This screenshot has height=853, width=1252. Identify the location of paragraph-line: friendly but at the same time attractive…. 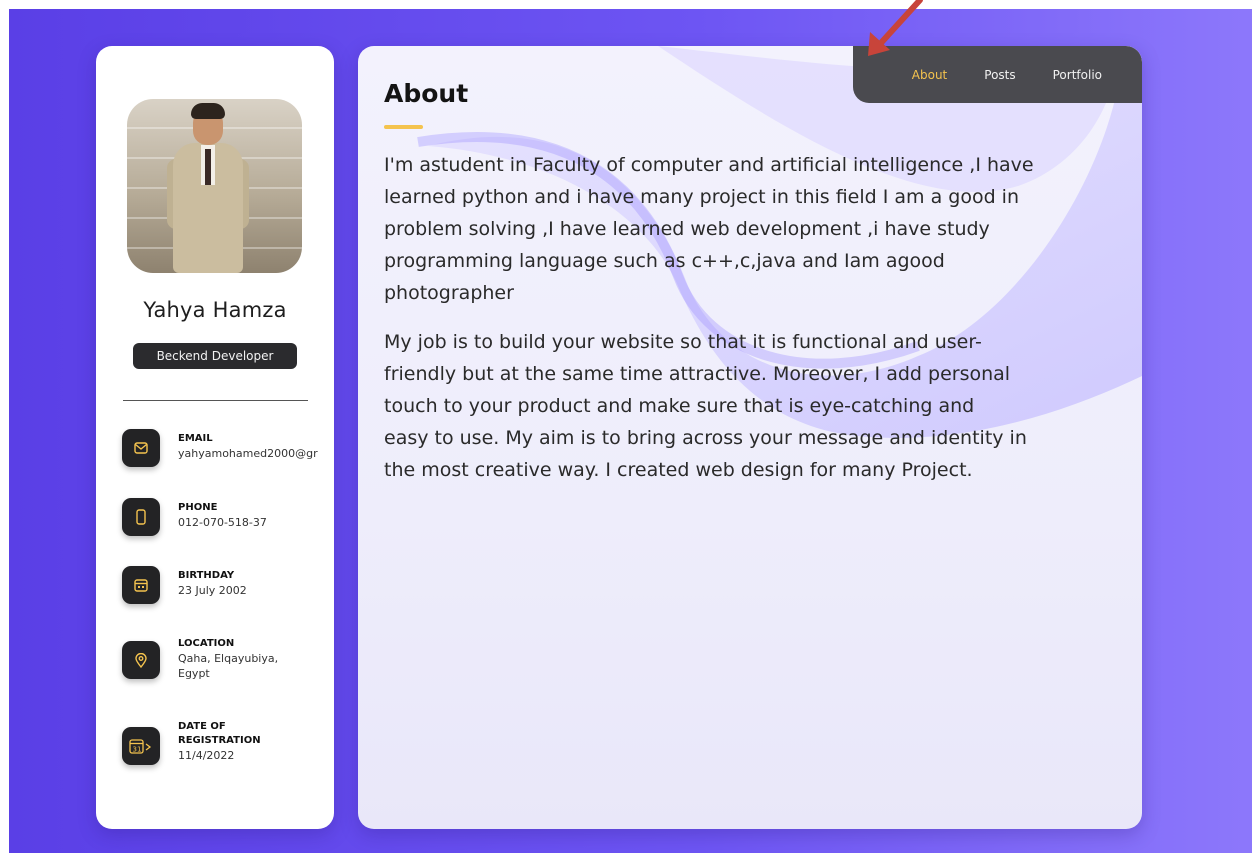
(697, 374).